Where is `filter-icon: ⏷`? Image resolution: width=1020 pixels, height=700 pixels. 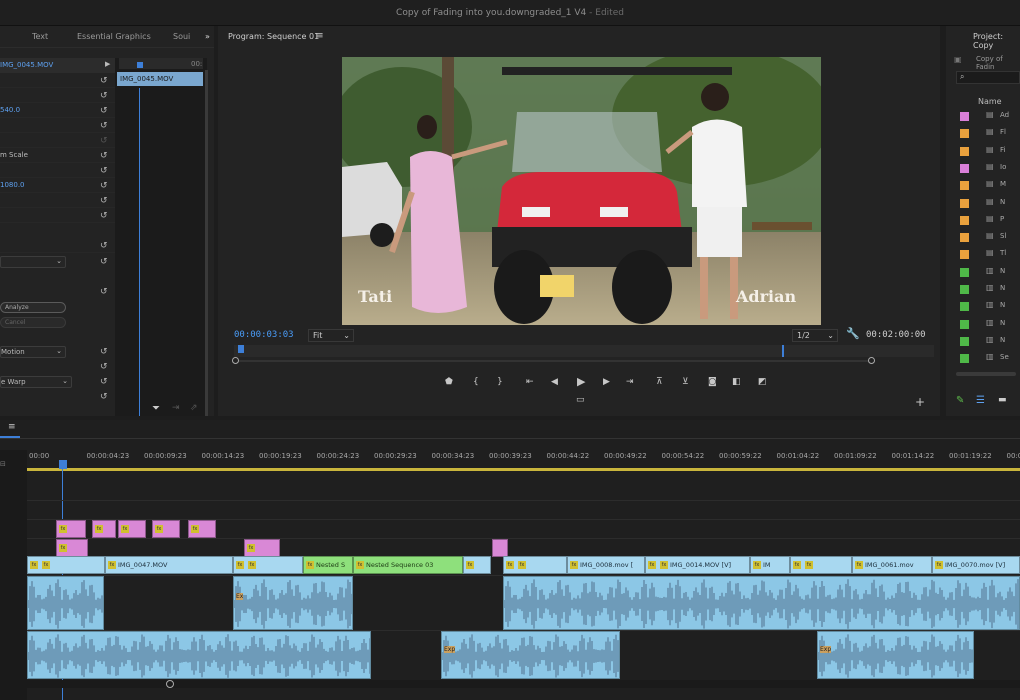 filter-icon: ⏷ is located at coordinates (156, 408).